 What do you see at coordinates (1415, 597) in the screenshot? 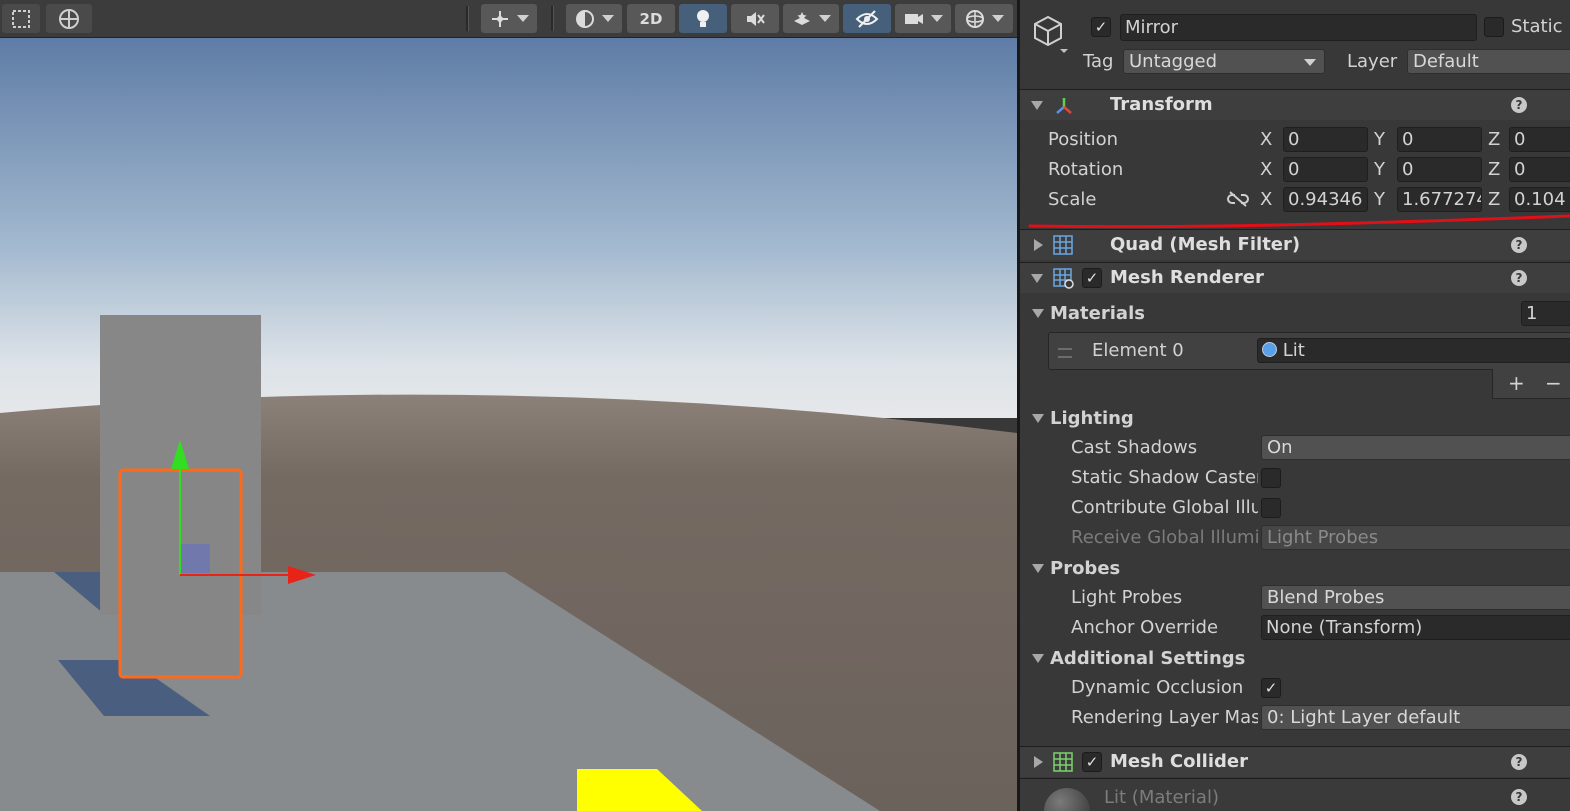
I see `light-probes-dropdown: Blend Probes` at bounding box center [1415, 597].